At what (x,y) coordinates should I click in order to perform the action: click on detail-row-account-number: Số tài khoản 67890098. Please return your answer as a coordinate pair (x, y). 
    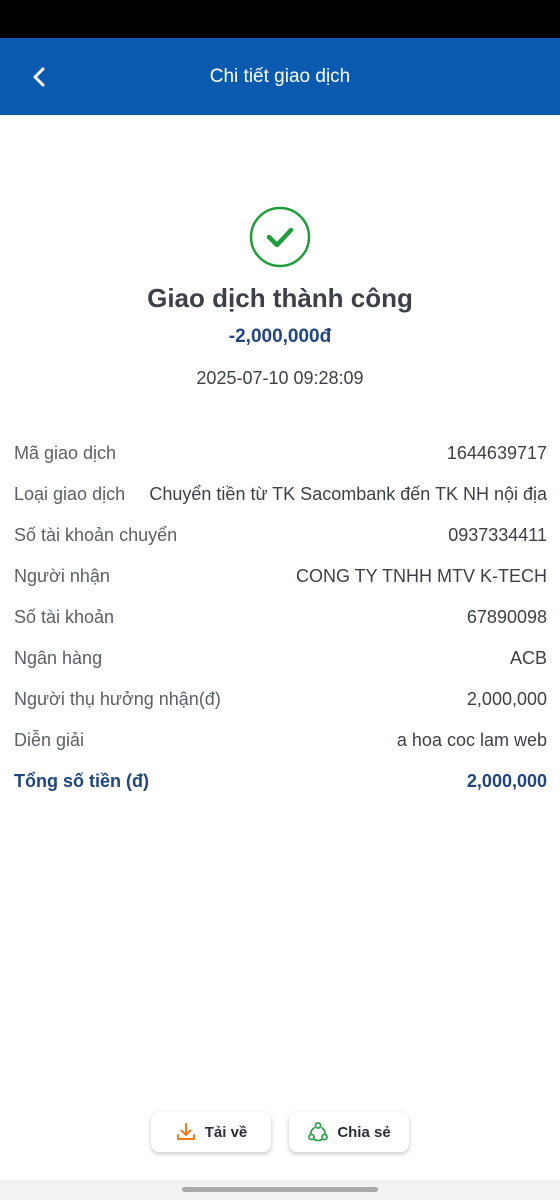
    Looking at the image, I should click on (280, 617).